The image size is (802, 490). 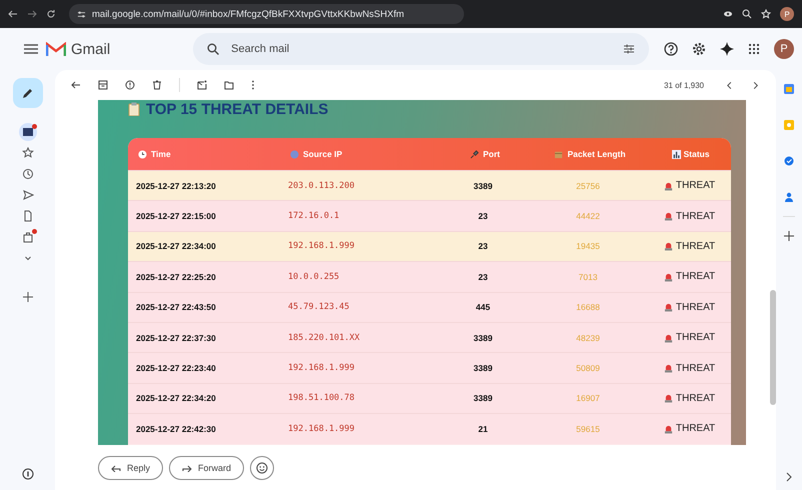 What do you see at coordinates (697, 154) in the screenshot?
I see `column-header: Status` at bounding box center [697, 154].